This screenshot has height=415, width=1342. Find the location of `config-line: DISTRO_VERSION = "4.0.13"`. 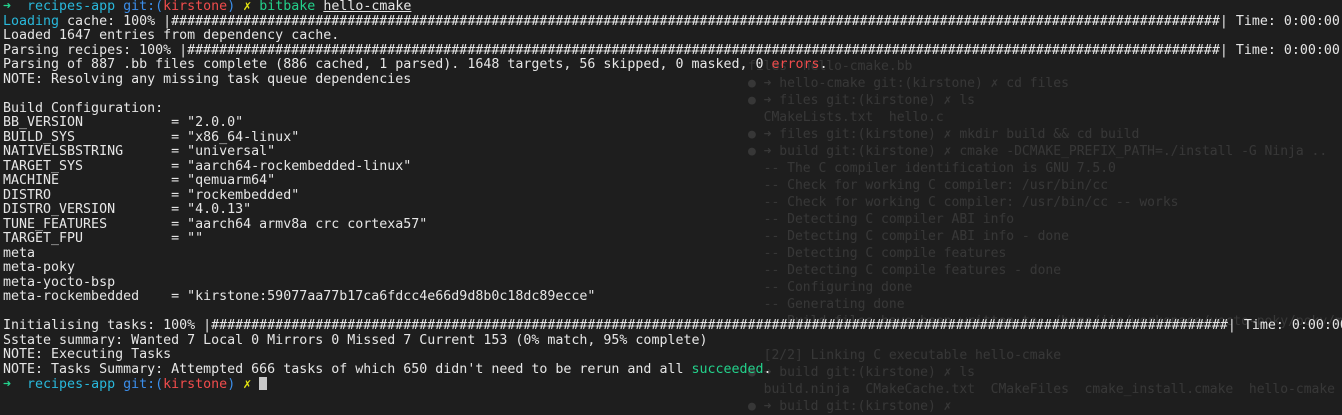

config-line: DISTRO_VERSION = "4.0.13" is located at coordinates (127, 209).